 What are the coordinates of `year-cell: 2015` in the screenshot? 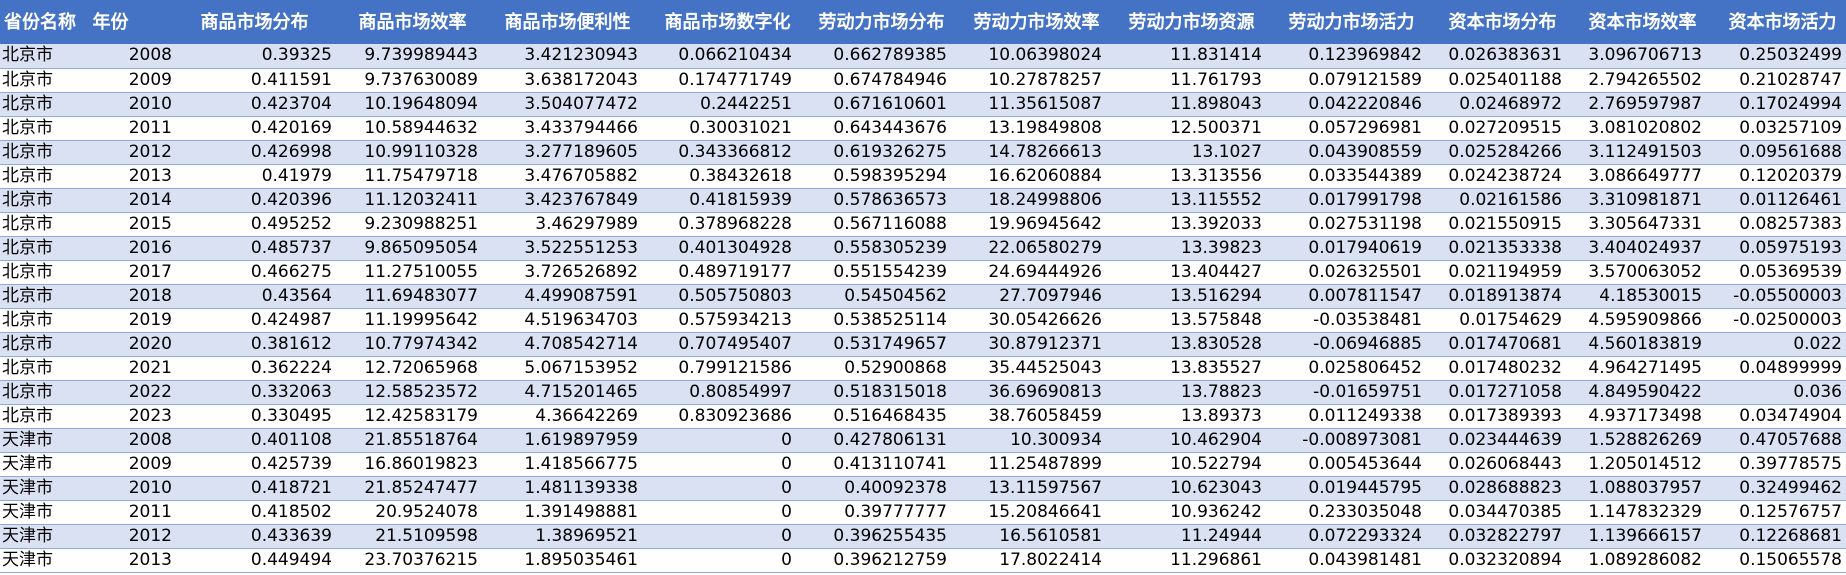 It's located at (132, 224).